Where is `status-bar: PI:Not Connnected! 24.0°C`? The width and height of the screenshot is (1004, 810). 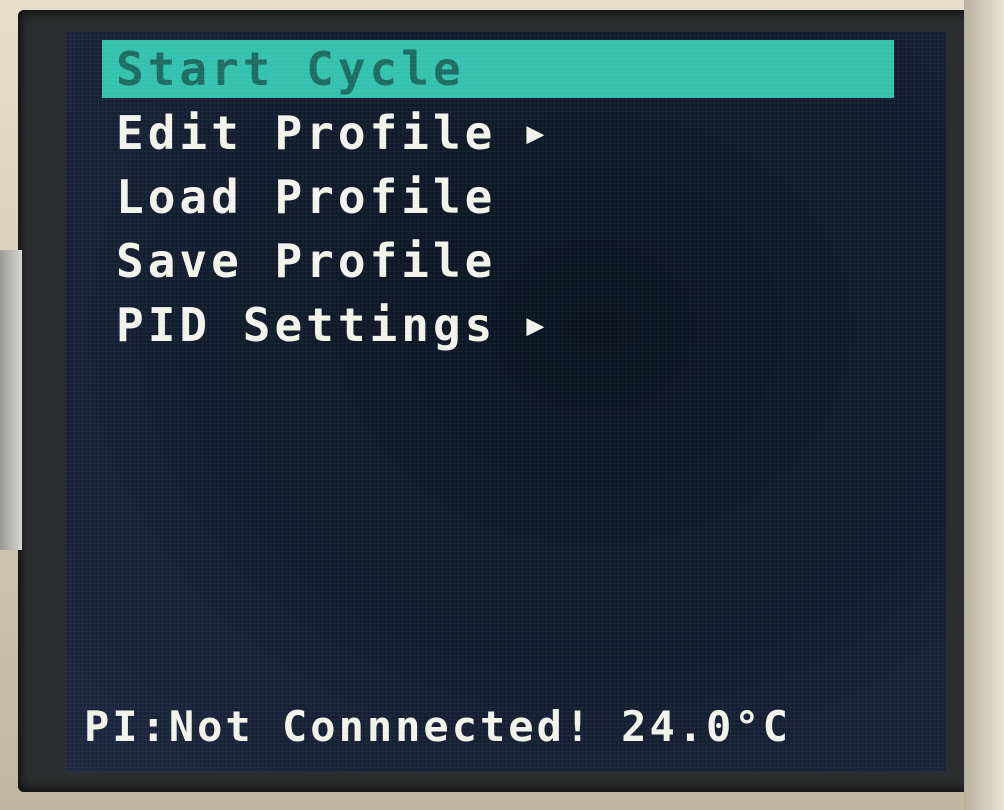
status-bar: PI:Not Connnected! 24.0°C is located at coordinates (504, 726).